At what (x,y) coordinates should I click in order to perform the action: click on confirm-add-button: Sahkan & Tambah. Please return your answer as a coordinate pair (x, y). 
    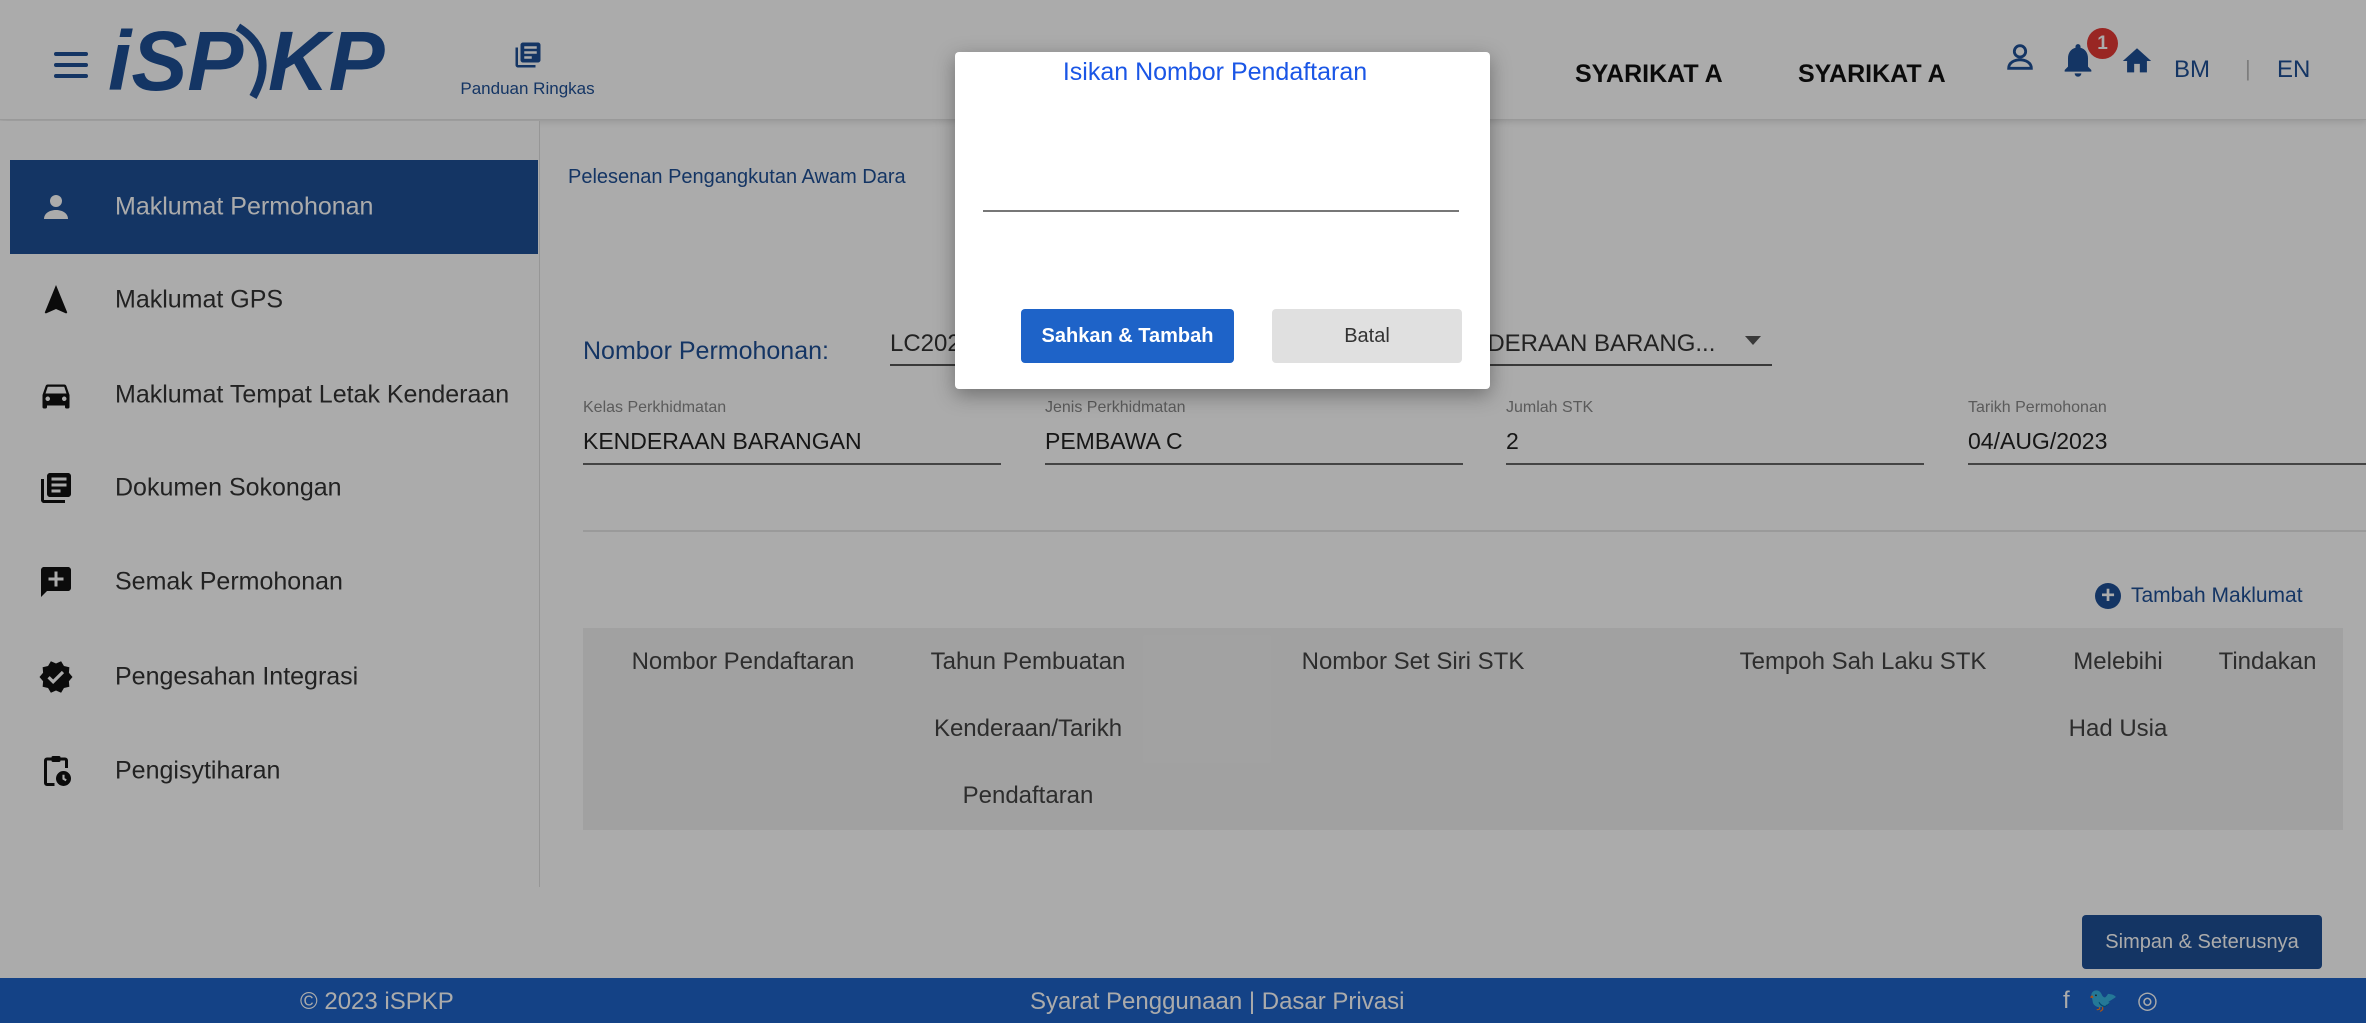
    Looking at the image, I should click on (1127, 336).